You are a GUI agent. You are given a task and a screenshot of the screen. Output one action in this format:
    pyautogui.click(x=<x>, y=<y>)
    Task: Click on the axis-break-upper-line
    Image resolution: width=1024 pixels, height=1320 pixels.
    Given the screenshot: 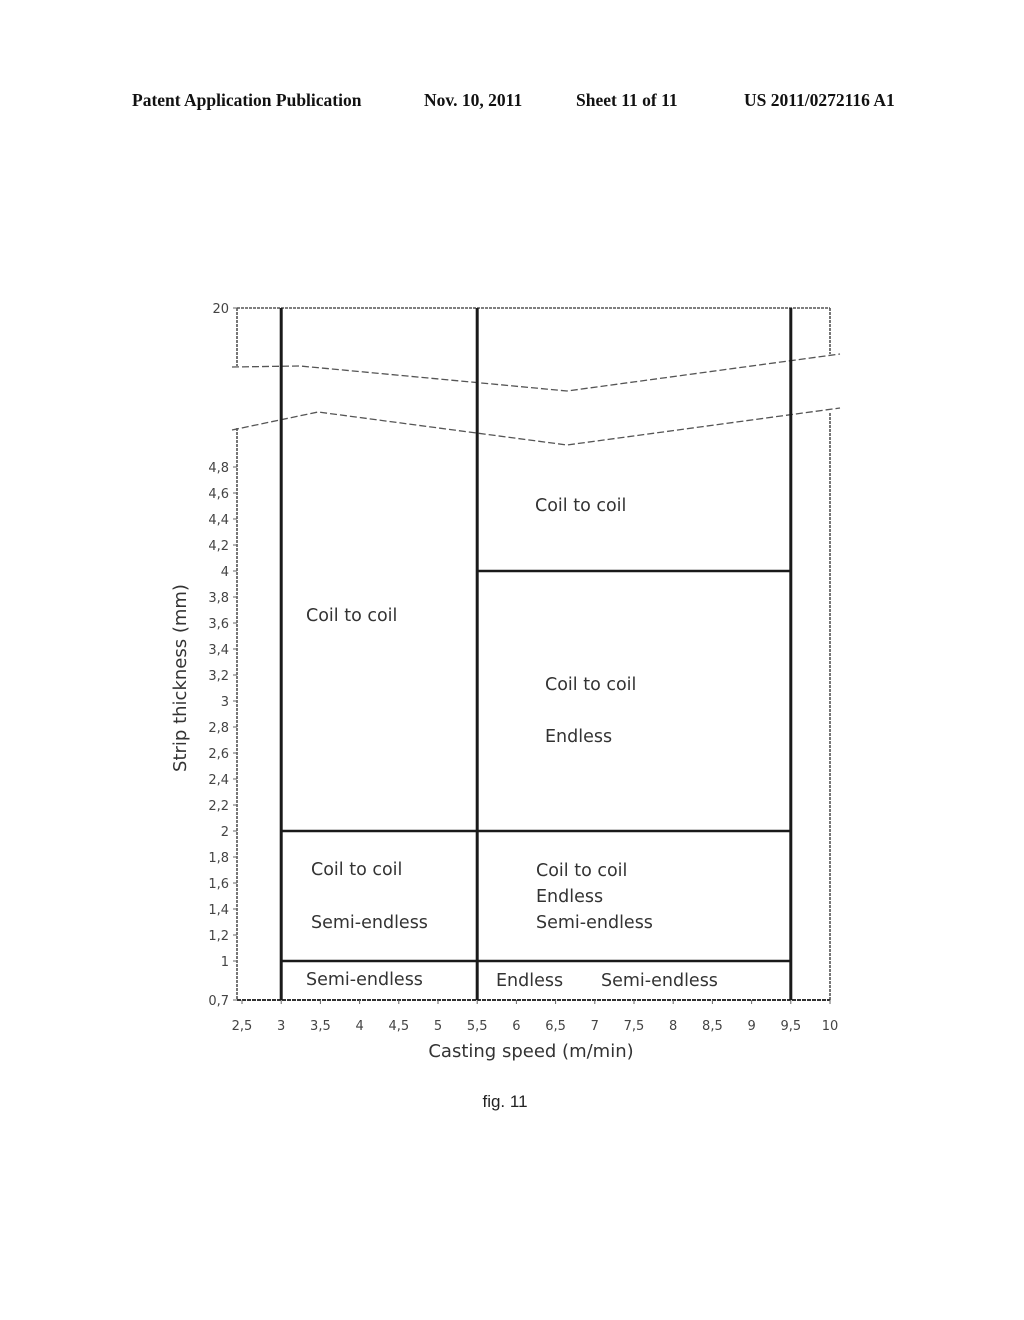 What is the action you would take?
    pyautogui.click(x=536, y=372)
    